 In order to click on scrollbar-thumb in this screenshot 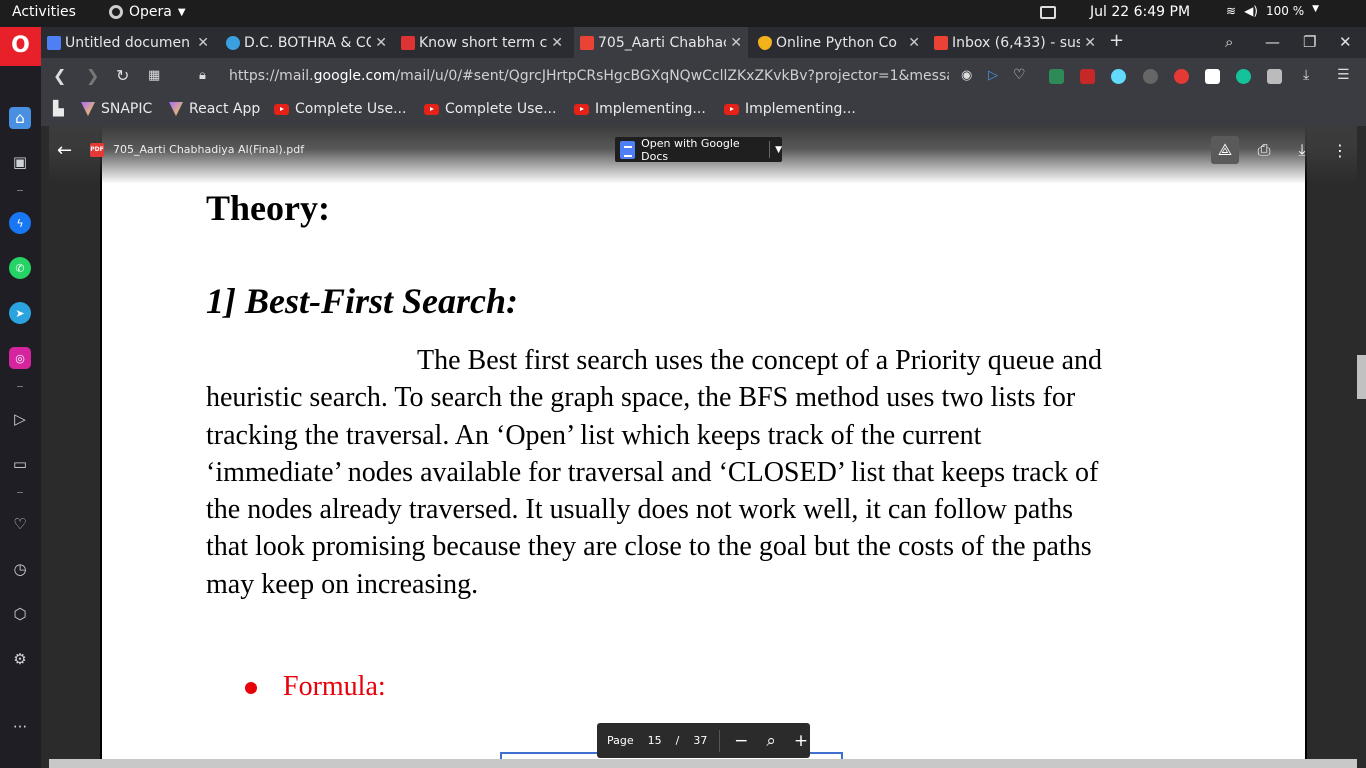, I will do `click(1361, 377)`.